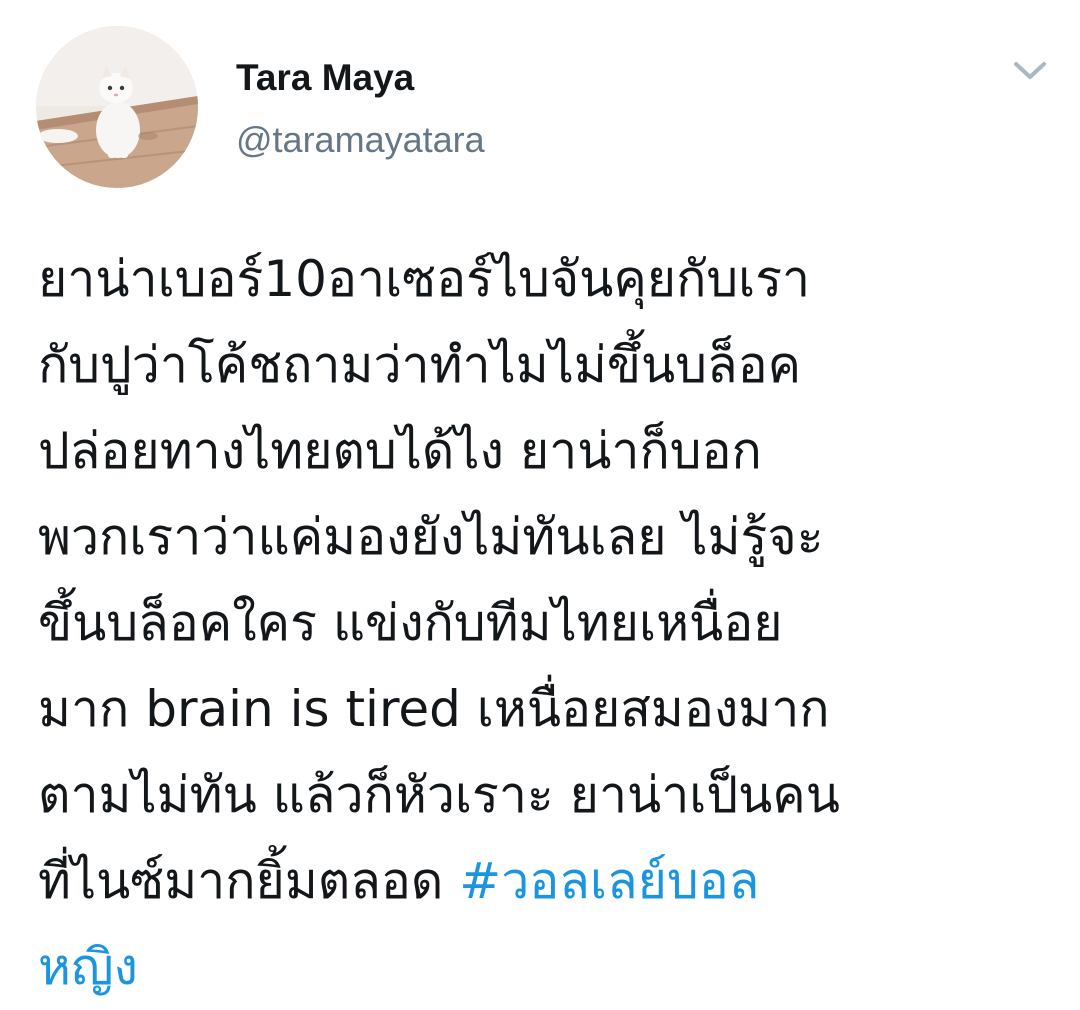 The image size is (1080, 1010). I want to click on tweet-text-segment: ที่ไนซ์มากยิ้มตลอด, so click(249, 881).